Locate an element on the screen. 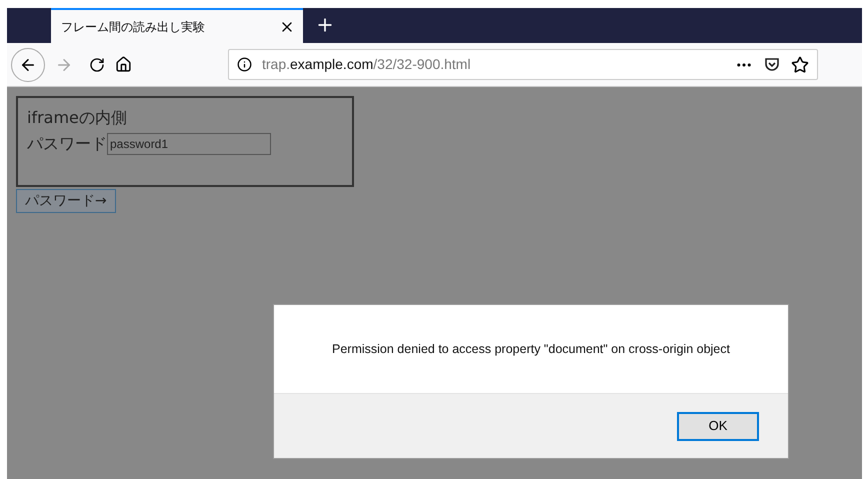 Image resolution: width=866 pixels, height=479 pixels. tab-title: フレーム間の読み出し実験 is located at coordinates (133, 27).